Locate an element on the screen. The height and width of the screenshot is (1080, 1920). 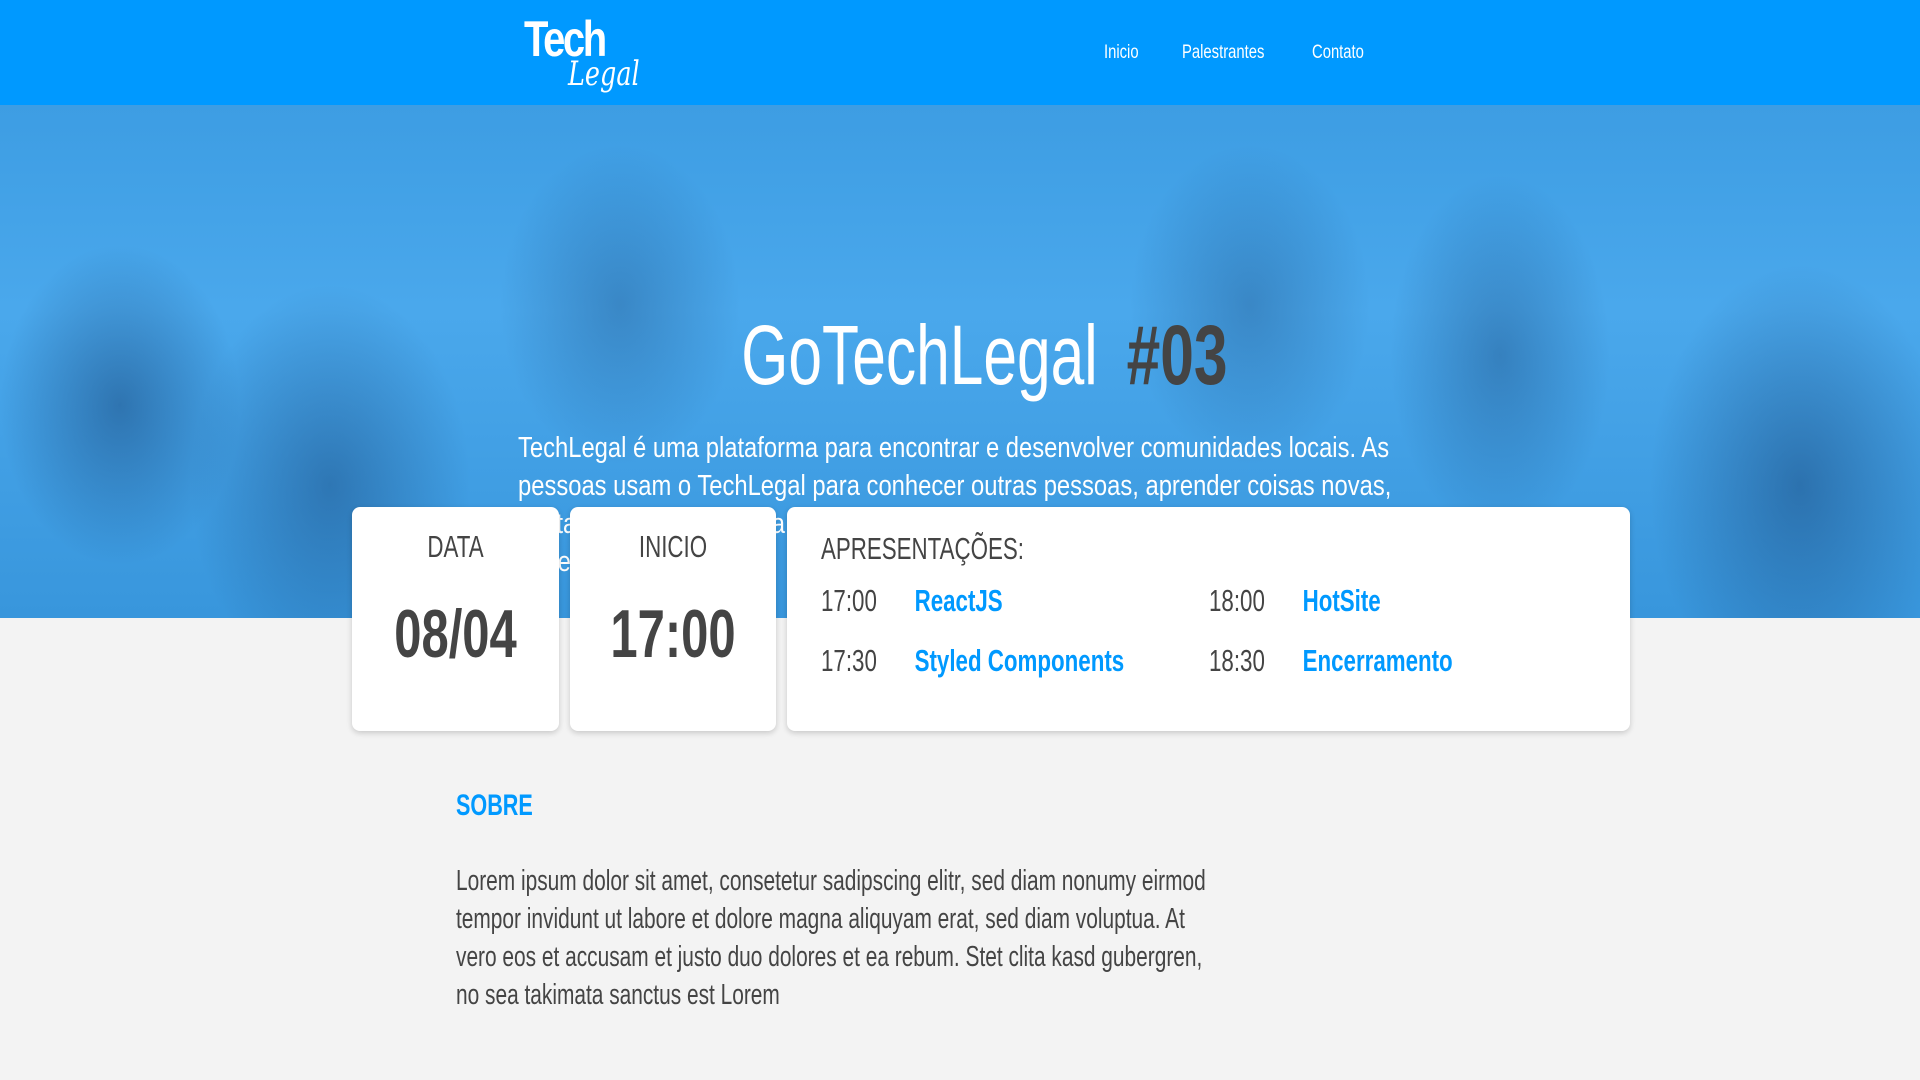
logo-legal: Legal is located at coordinates (604, 74).